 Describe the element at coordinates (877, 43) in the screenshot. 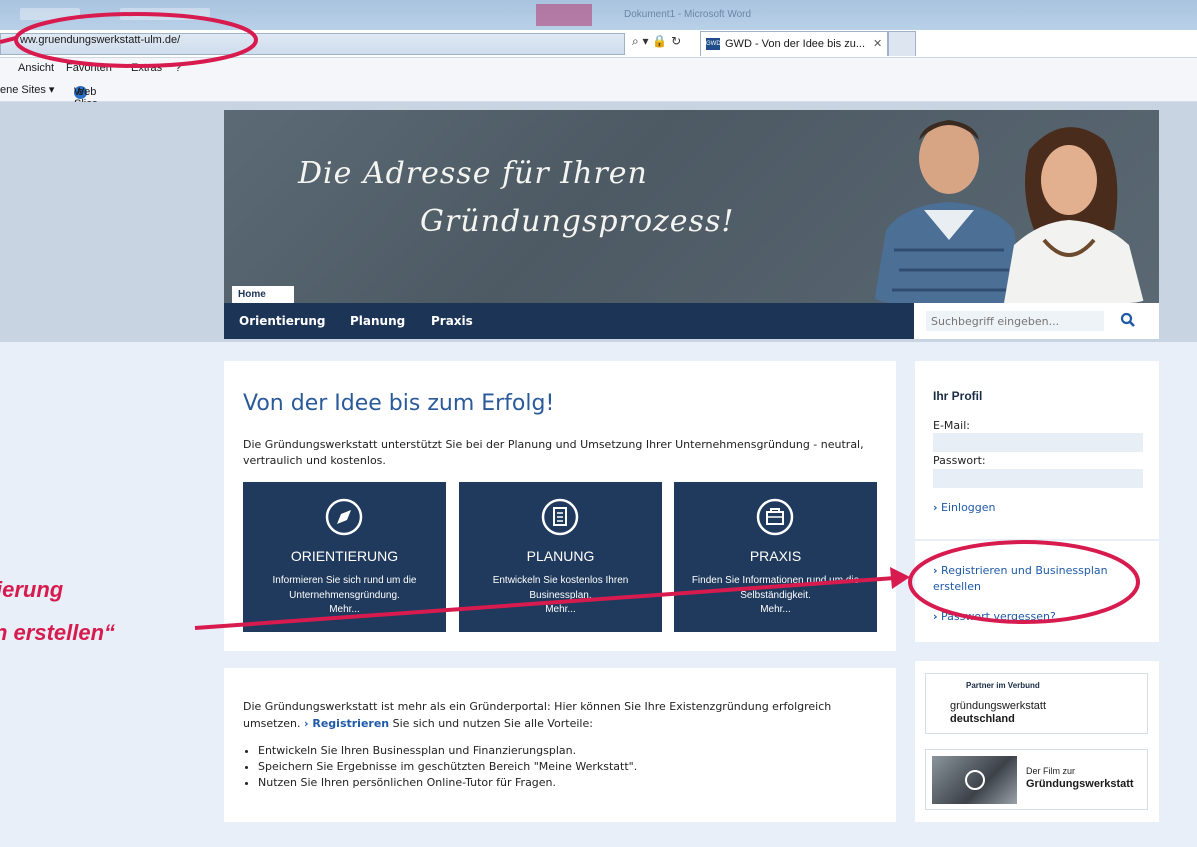

I see `close-icon: ✕` at that location.